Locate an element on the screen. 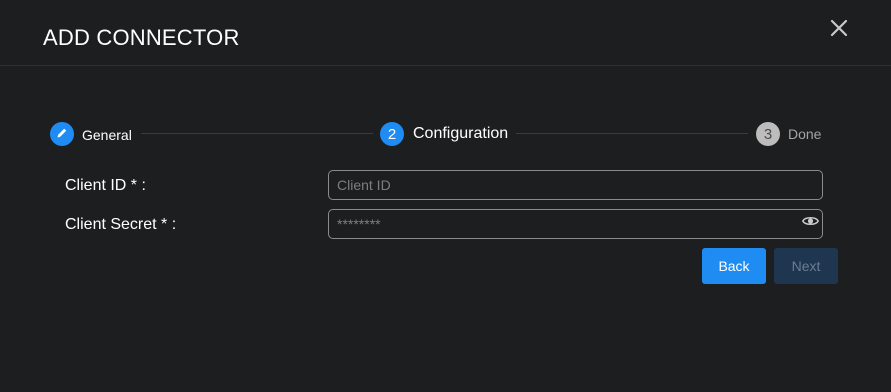 The image size is (891, 392). pencil-icon is located at coordinates (62, 134).